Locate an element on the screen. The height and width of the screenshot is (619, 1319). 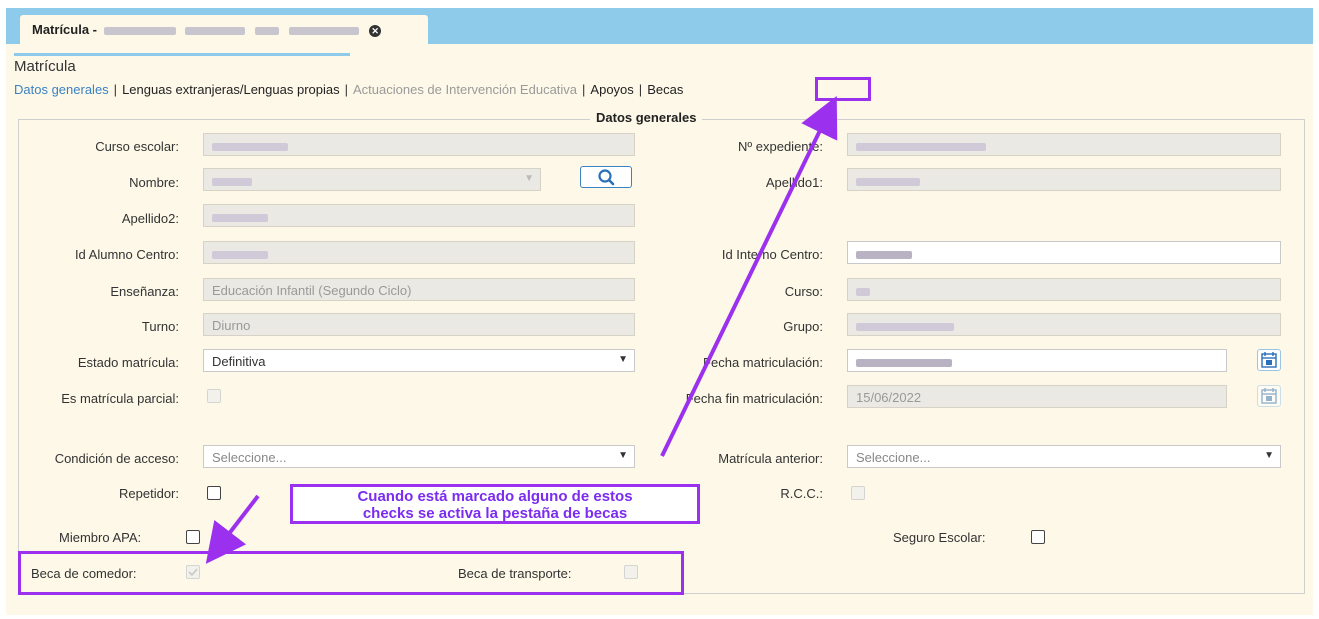
arrow-to-becas-tab is located at coordinates (749, 276).